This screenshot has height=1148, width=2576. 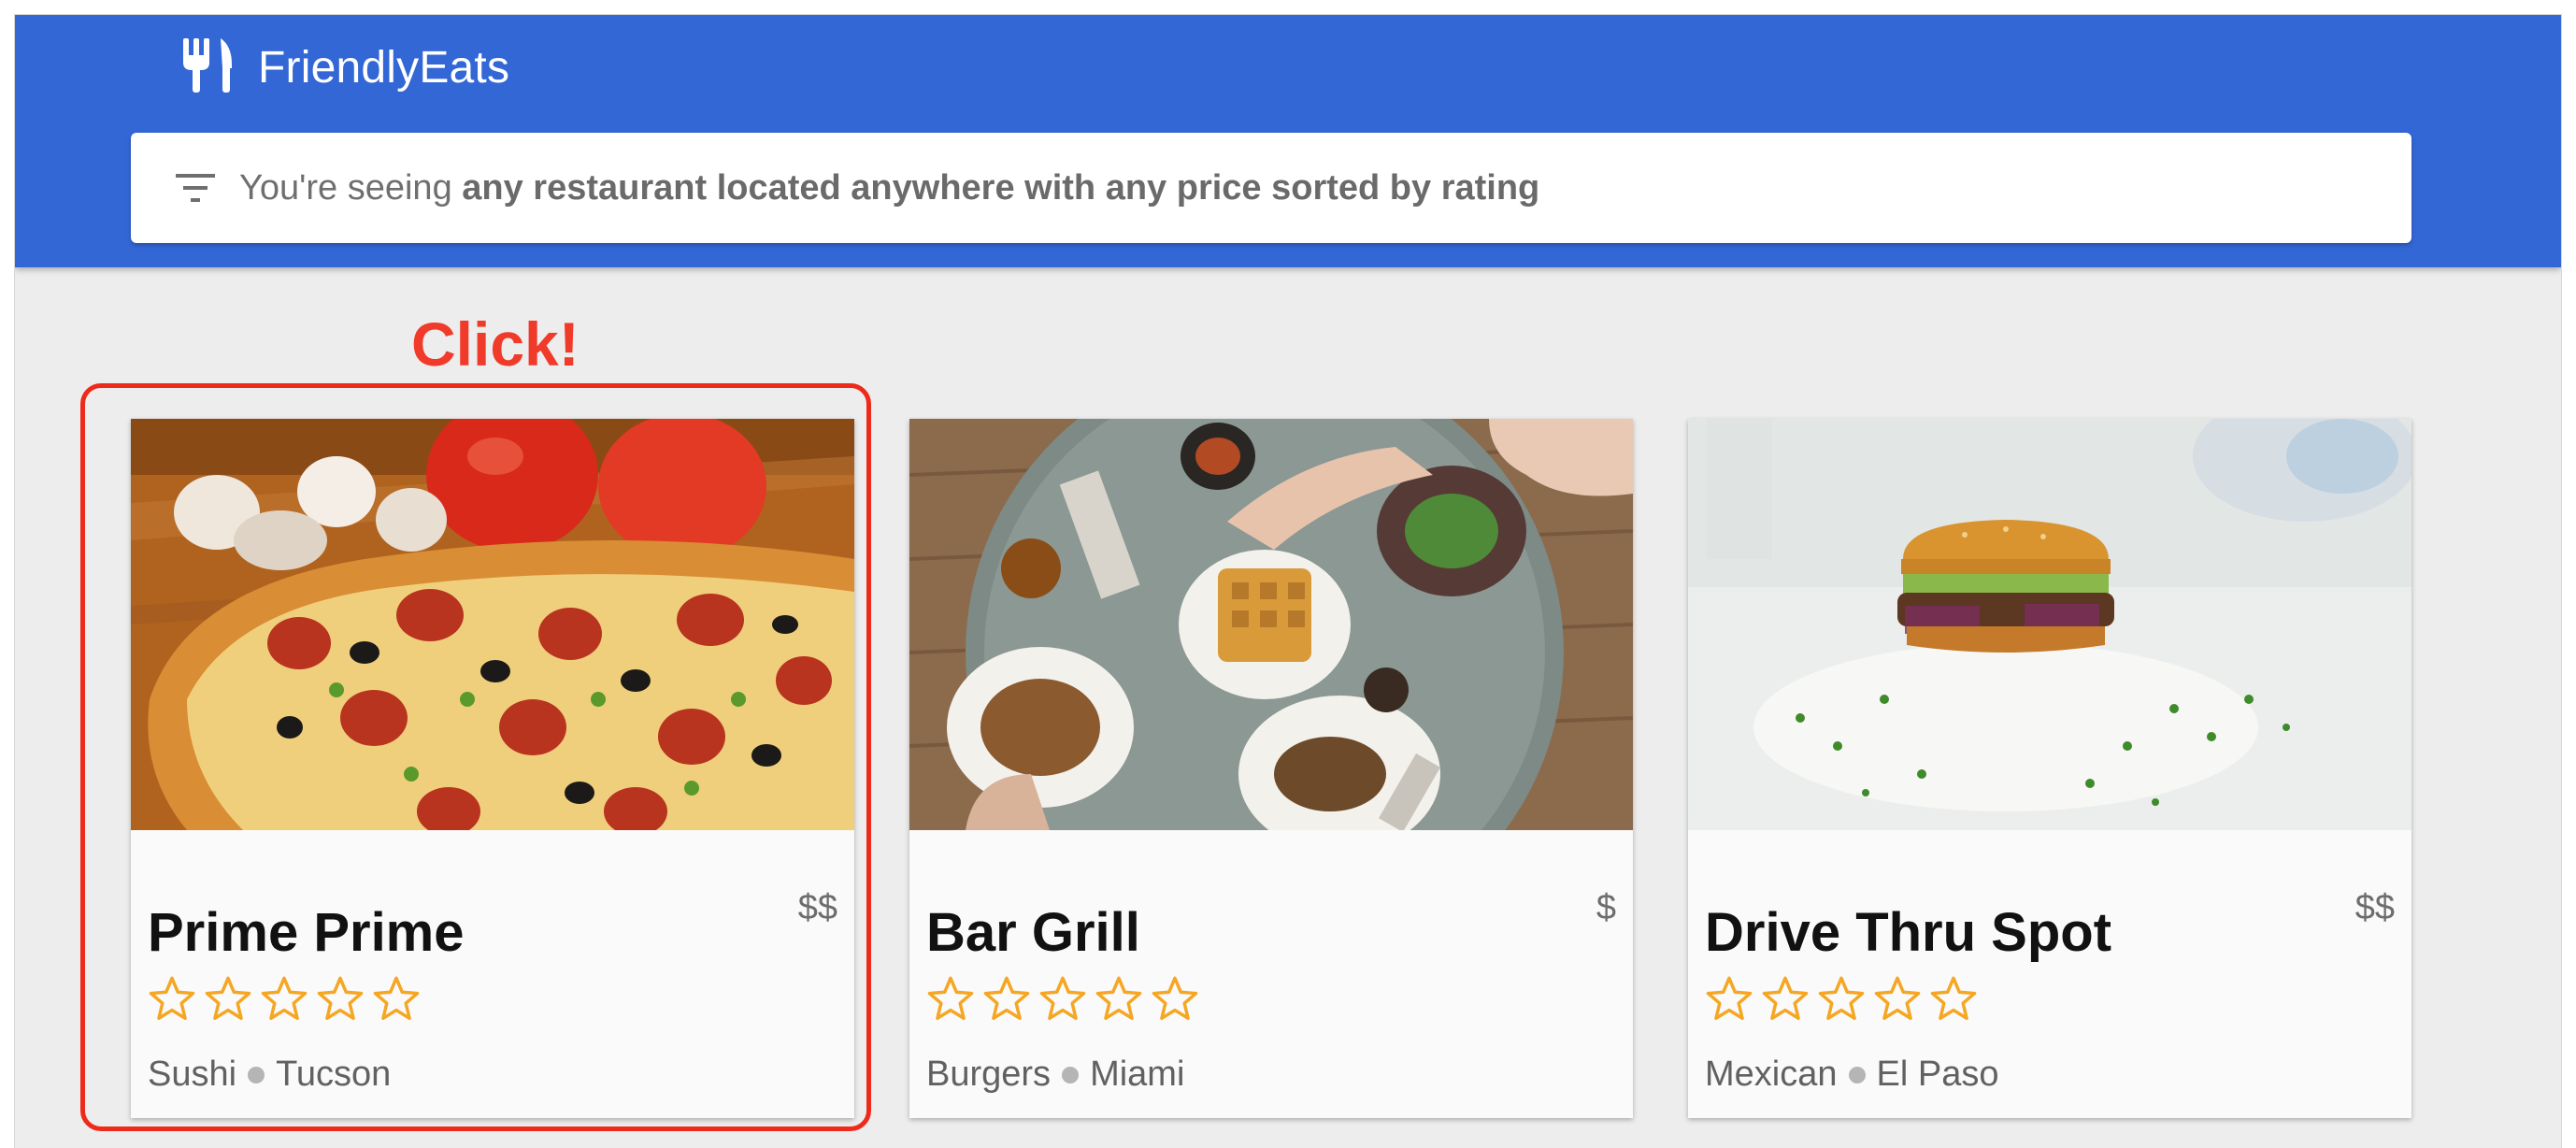 What do you see at coordinates (1908, 932) in the screenshot?
I see `restaurant-name: Drive Thru Spot` at bounding box center [1908, 932].